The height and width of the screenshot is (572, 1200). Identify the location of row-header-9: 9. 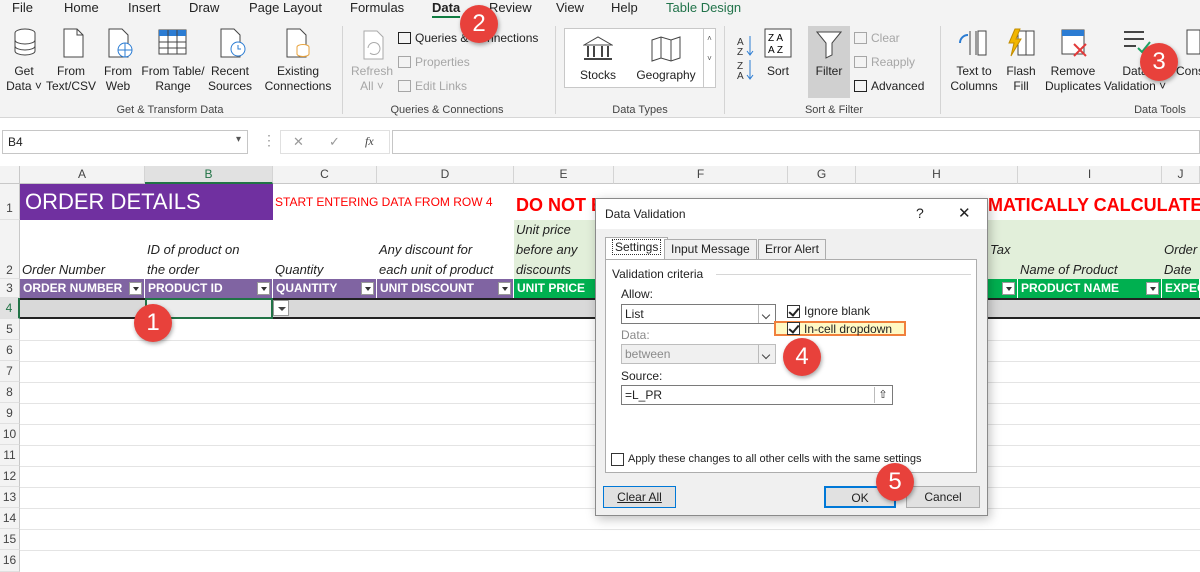
(10, 413).